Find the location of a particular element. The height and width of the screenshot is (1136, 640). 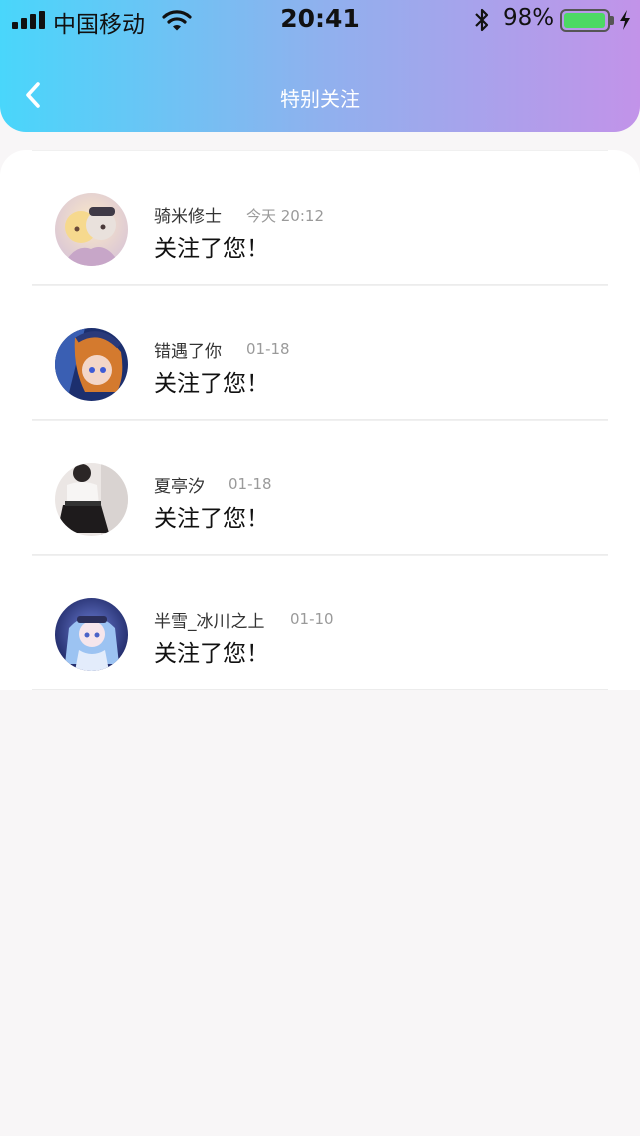

list-item: 夏亭汐 01-18 关注了您！ is located at coordinates (320, 487).